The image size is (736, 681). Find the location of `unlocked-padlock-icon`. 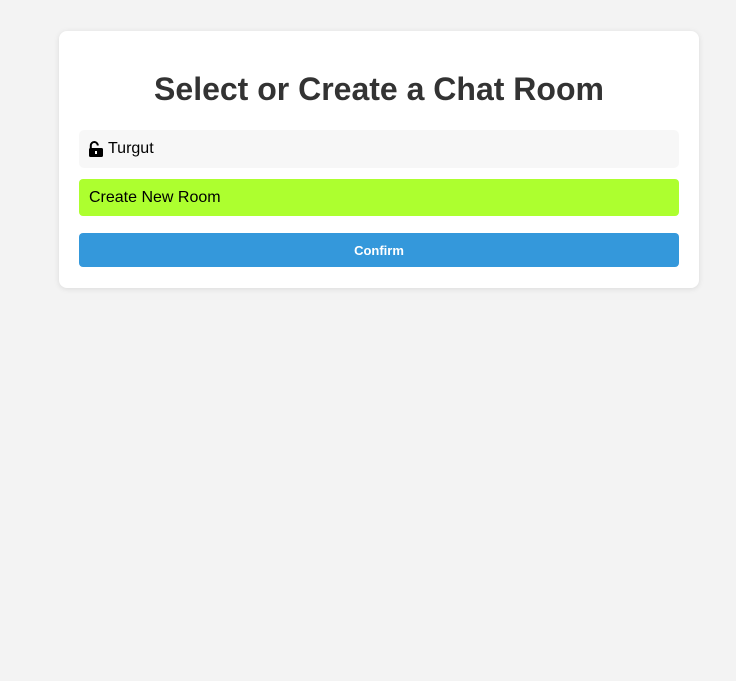

unlocked-padlock-icon is located at coordinates (96, 149).